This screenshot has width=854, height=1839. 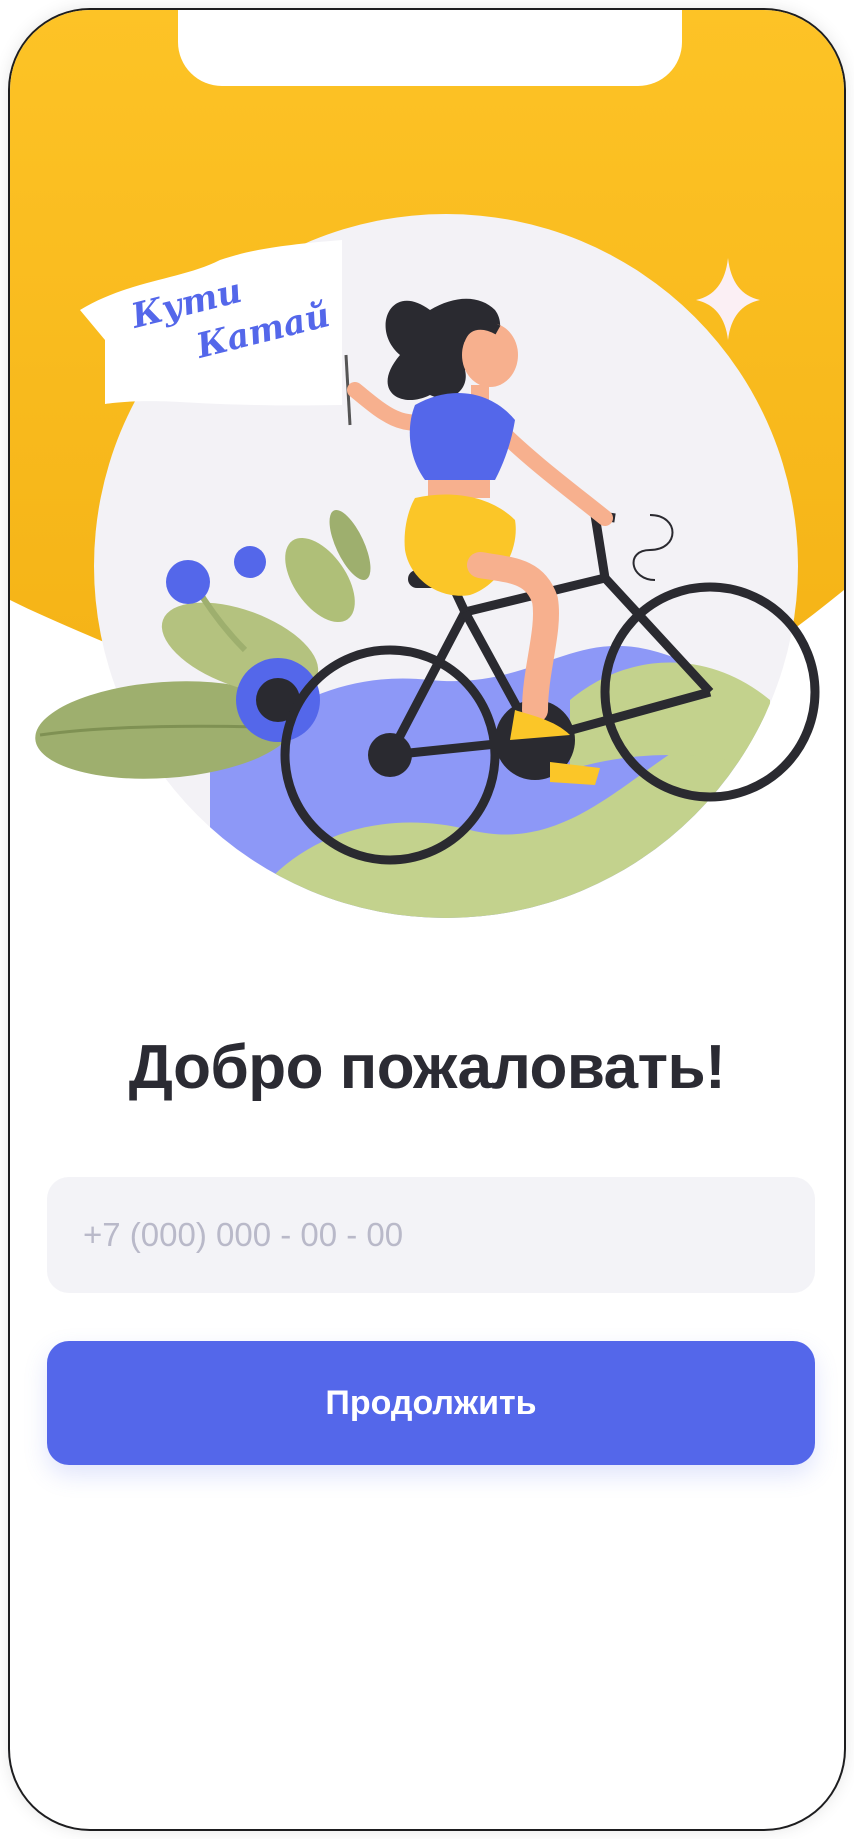 I want to click on sparkle-icon, so click(x=728, y=299).